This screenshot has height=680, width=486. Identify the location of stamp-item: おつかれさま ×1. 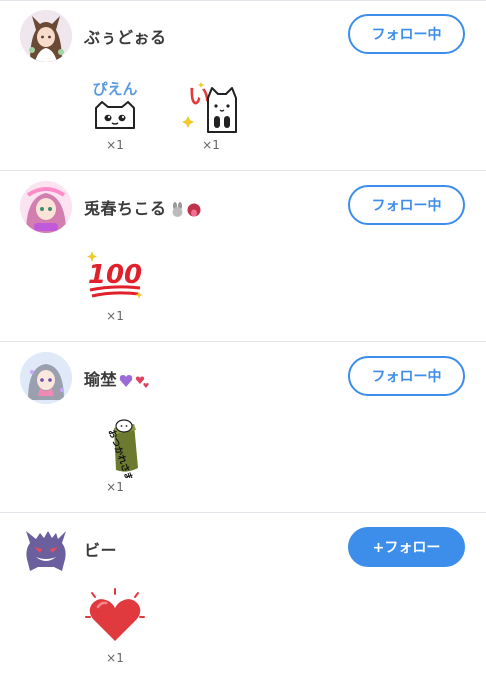
(117, 455).